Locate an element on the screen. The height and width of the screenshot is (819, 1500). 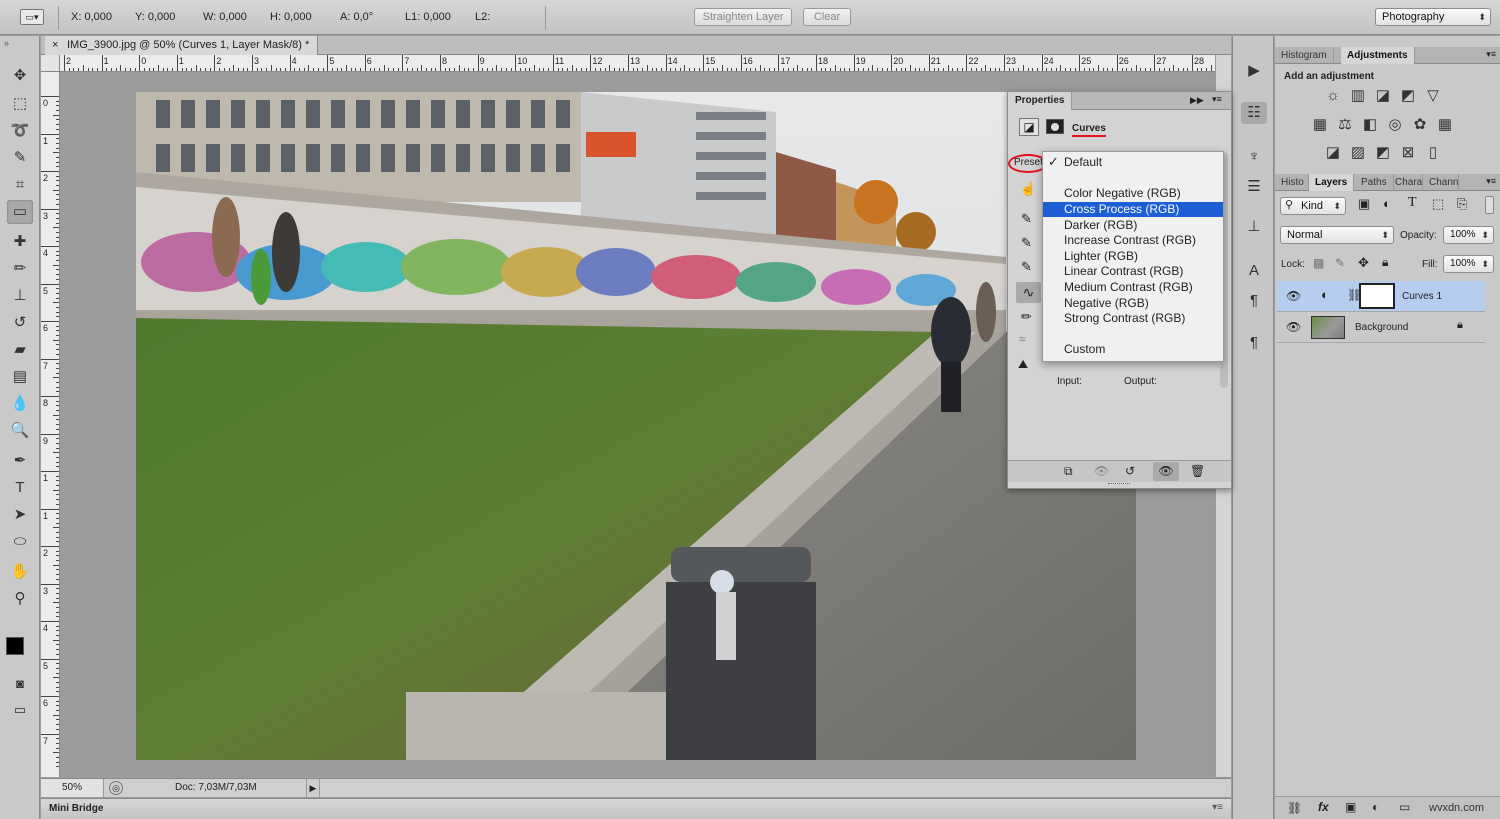
eyedropper-white-icon: ✎ is located at coordinates (1026, 267).